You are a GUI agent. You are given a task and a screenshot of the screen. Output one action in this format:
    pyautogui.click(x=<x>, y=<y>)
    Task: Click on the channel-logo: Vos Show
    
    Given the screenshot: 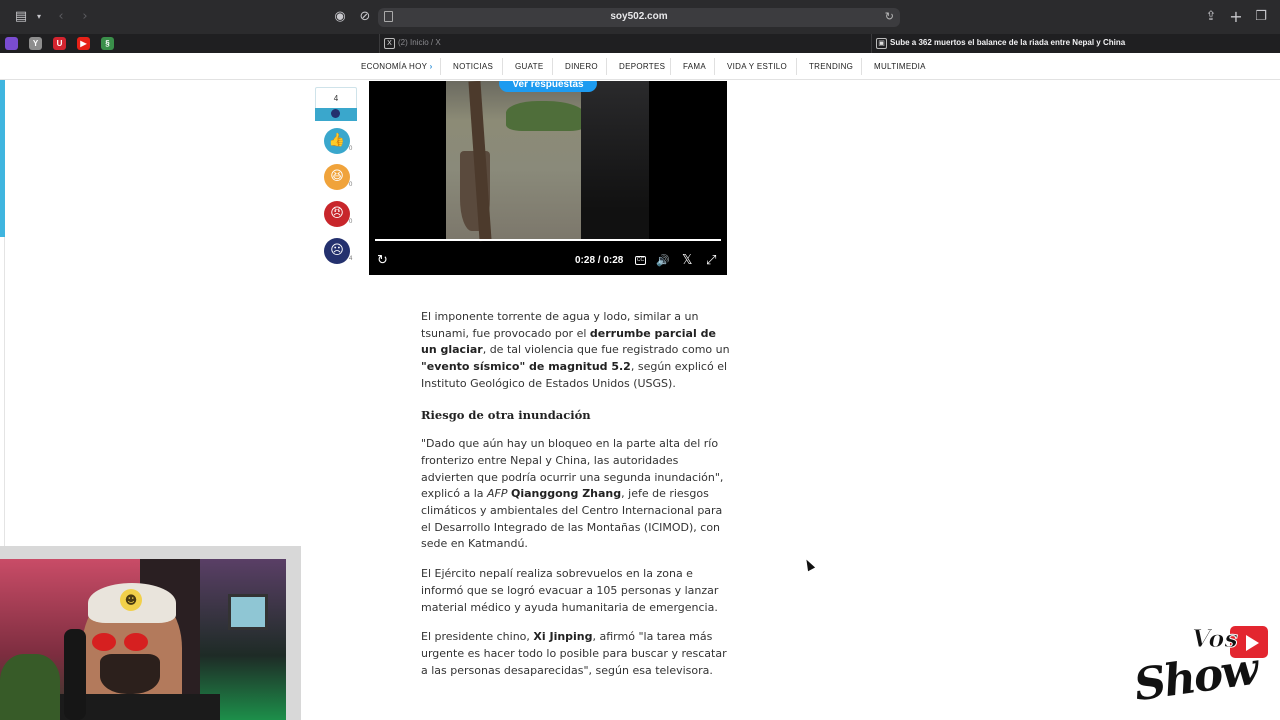 What is the action you would take?
    pyautogui.click(x=1200, y=670)
    